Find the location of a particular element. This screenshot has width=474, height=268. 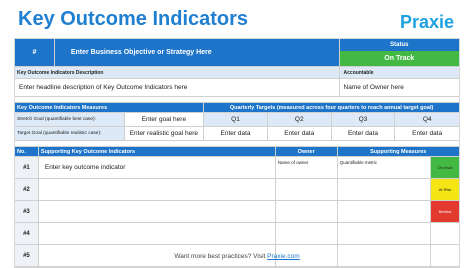

praxie-link: Praxie.com is located at coordinates (283, 256).